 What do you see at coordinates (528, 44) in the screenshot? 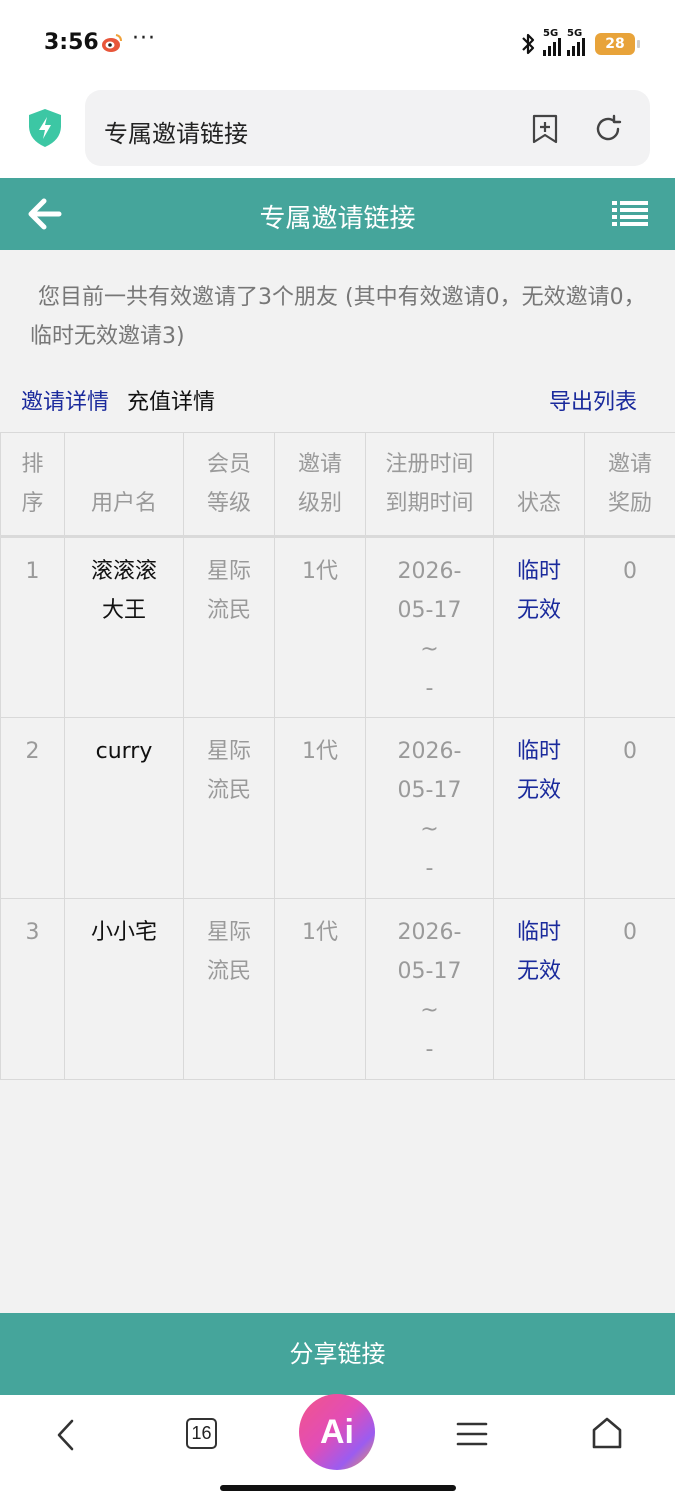
I see `bluetooth-icon` at bounding box center [528, 44].